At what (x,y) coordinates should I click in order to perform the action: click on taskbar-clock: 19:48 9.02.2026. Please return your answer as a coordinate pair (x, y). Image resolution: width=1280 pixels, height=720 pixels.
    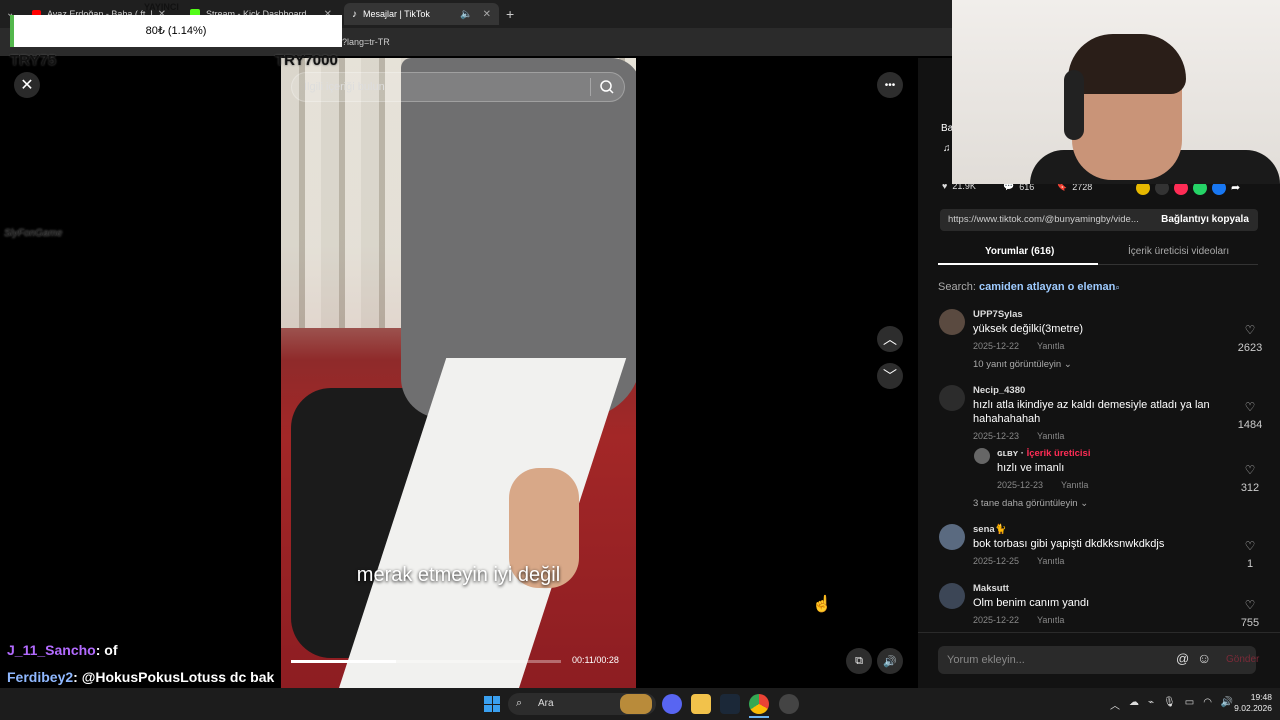
    Looking at the image, I should click on (1252, 703).